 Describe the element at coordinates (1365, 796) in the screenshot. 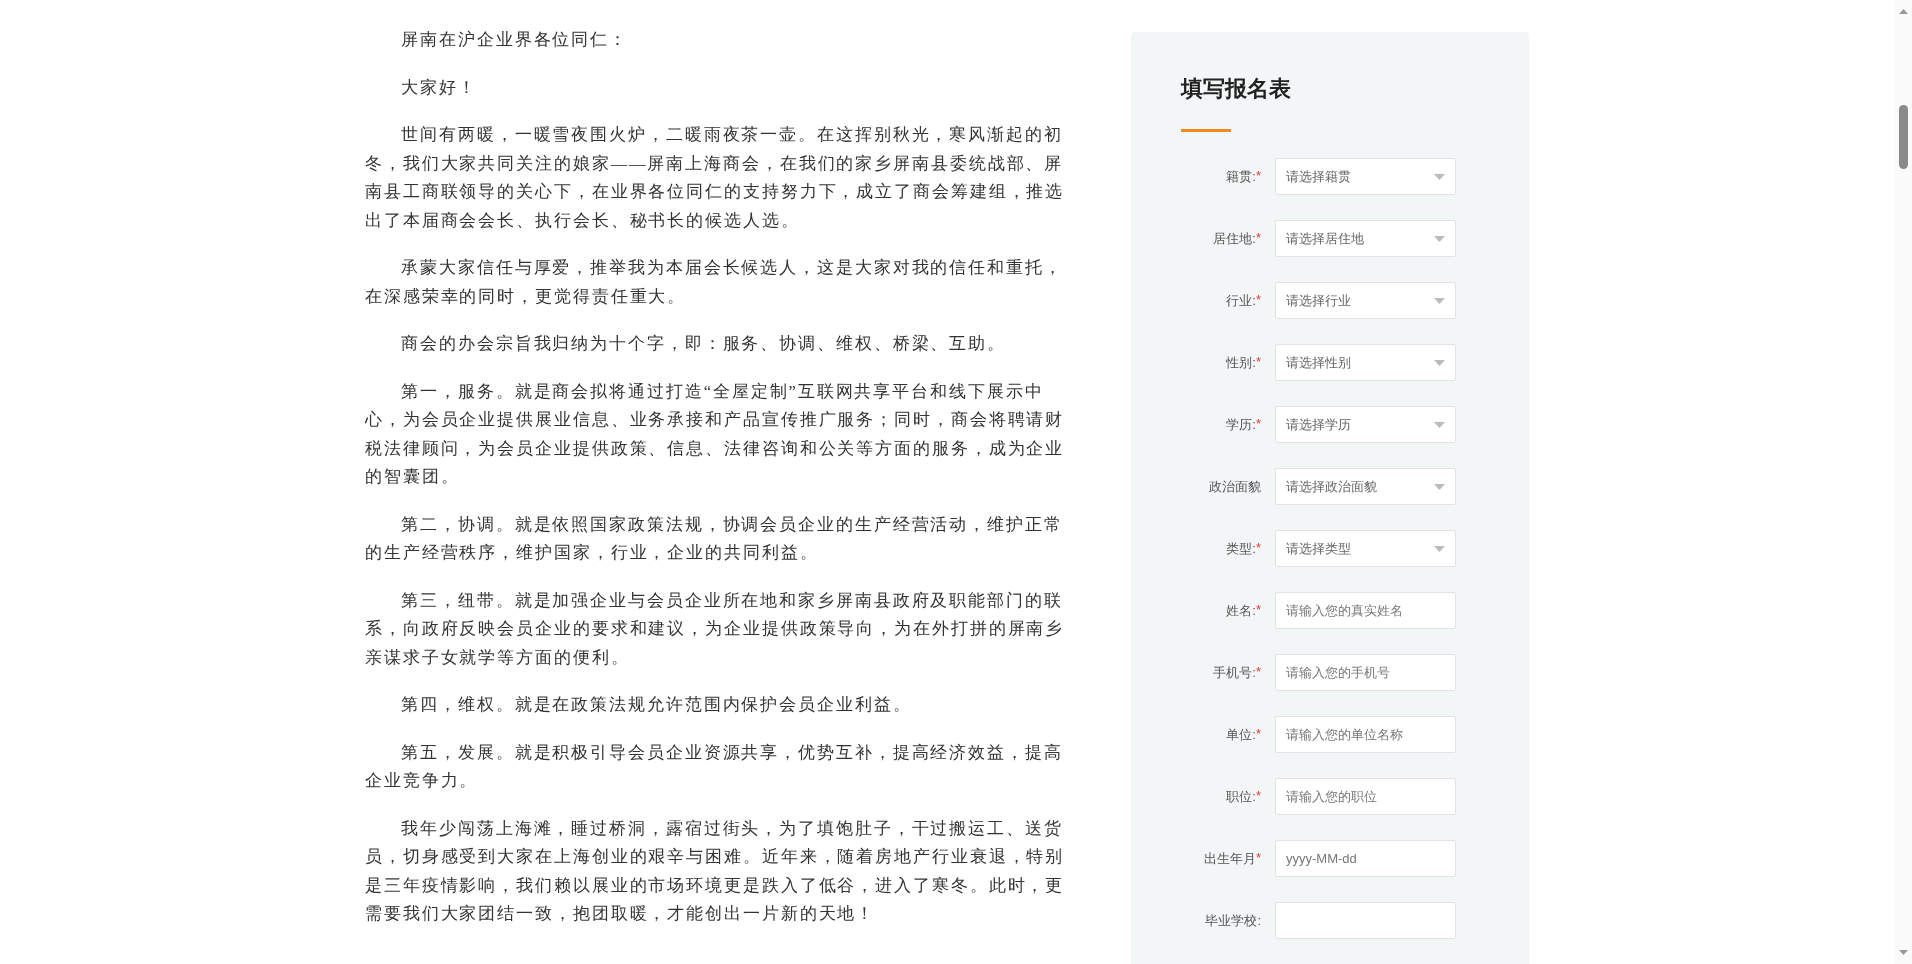

I see `input-field: 请输入您的职位` at that location.